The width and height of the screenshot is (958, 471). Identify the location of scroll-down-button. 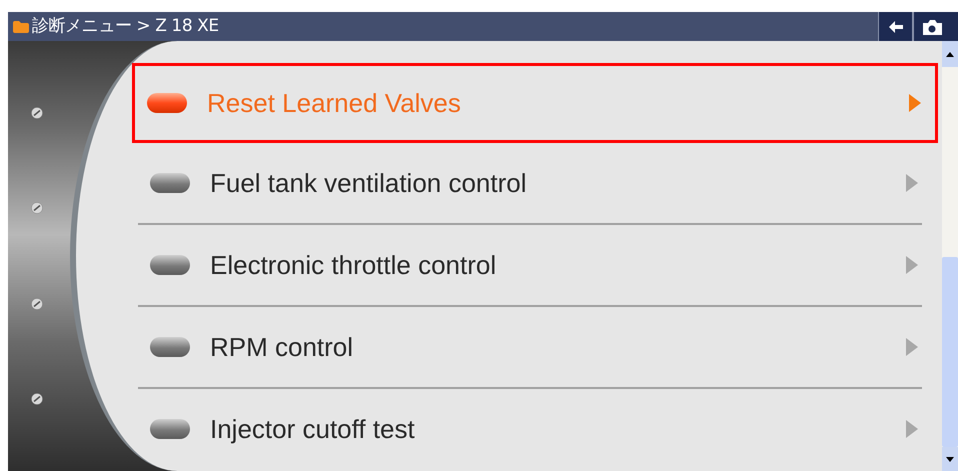
(950, 459).